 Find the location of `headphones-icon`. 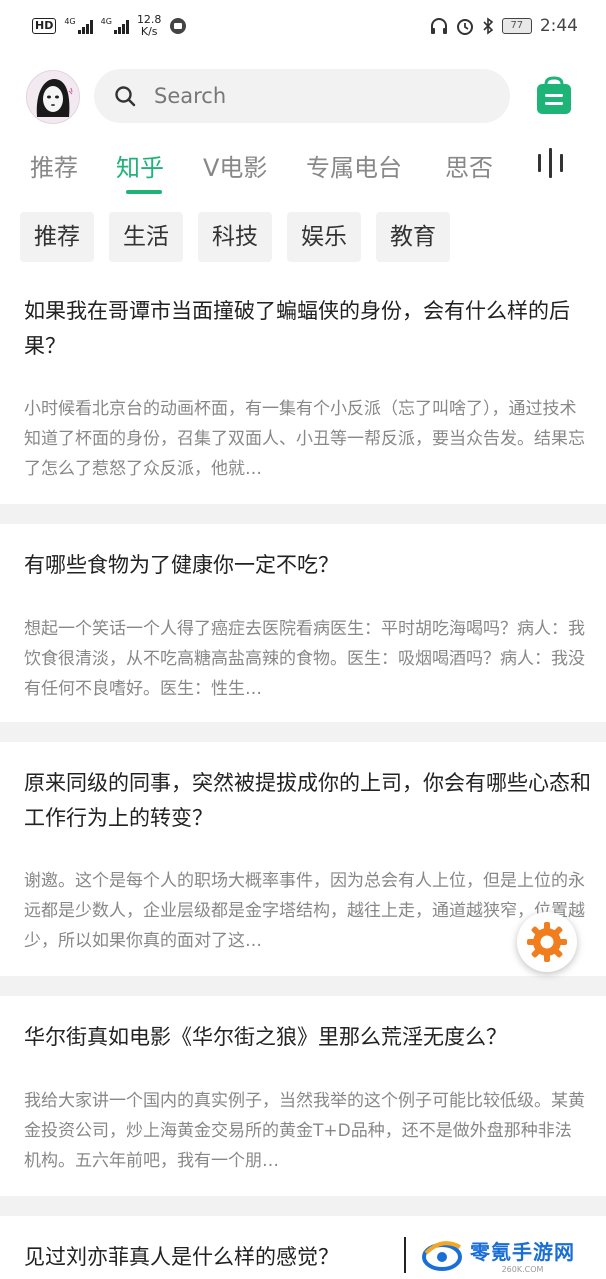

headphones-icon is located at coordinates (438, 26).